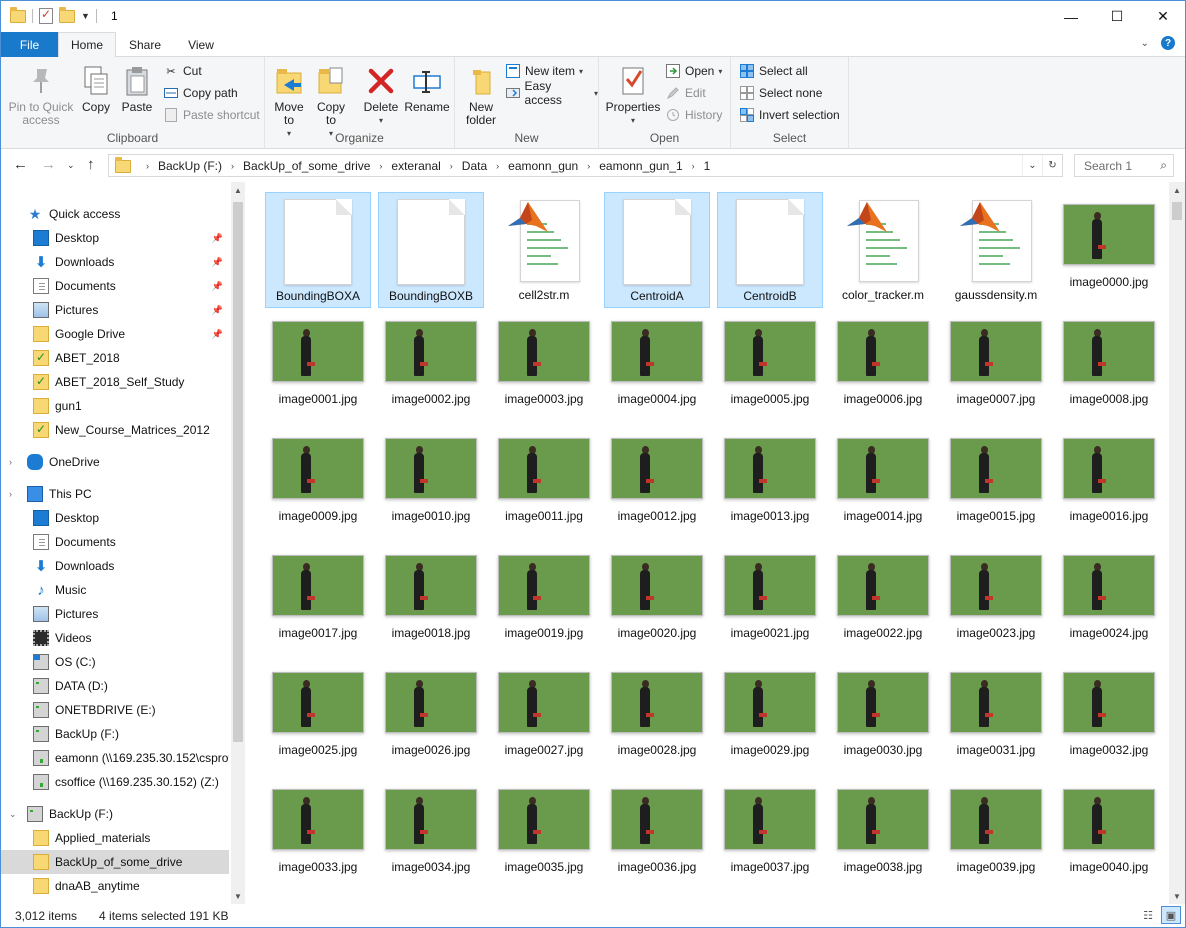 This screenshot has width=1186, height=928. I want to click on nav-item: Desktop, so click(115, 518).